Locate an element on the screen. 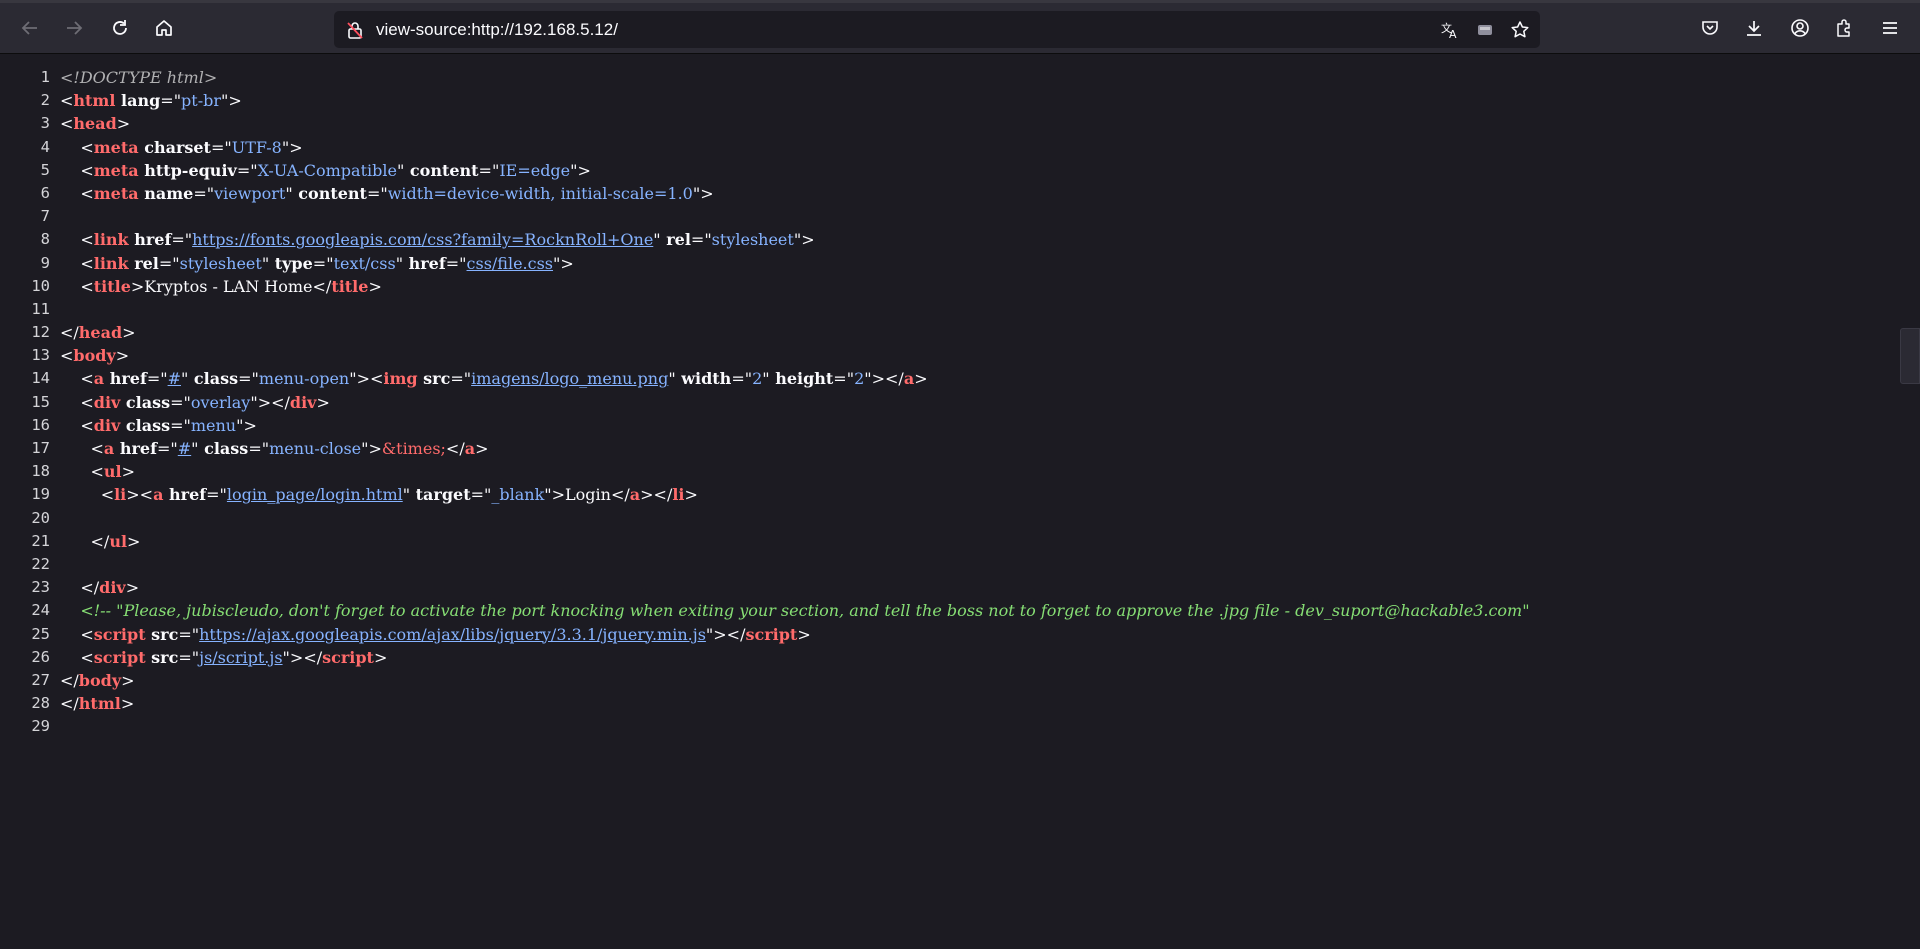  source-token: menu-open is located at coordinates (304, 379).